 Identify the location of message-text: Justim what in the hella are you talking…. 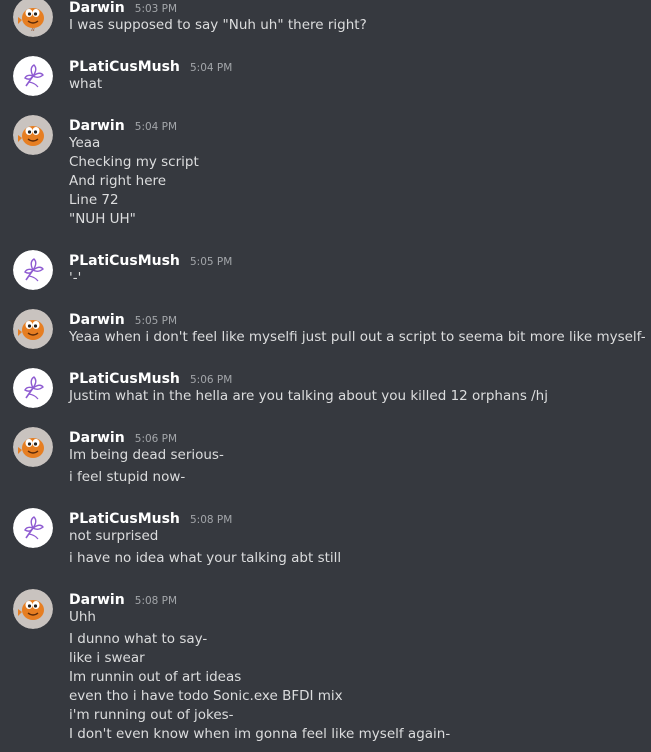
(308, 396).